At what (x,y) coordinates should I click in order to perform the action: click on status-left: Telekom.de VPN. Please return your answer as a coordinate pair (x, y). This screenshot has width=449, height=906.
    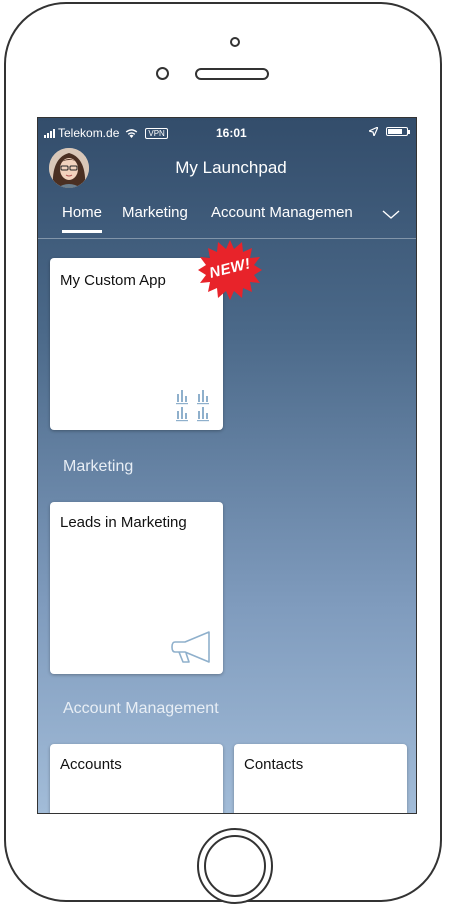
    Looking at the image, I should click on (106, 133).